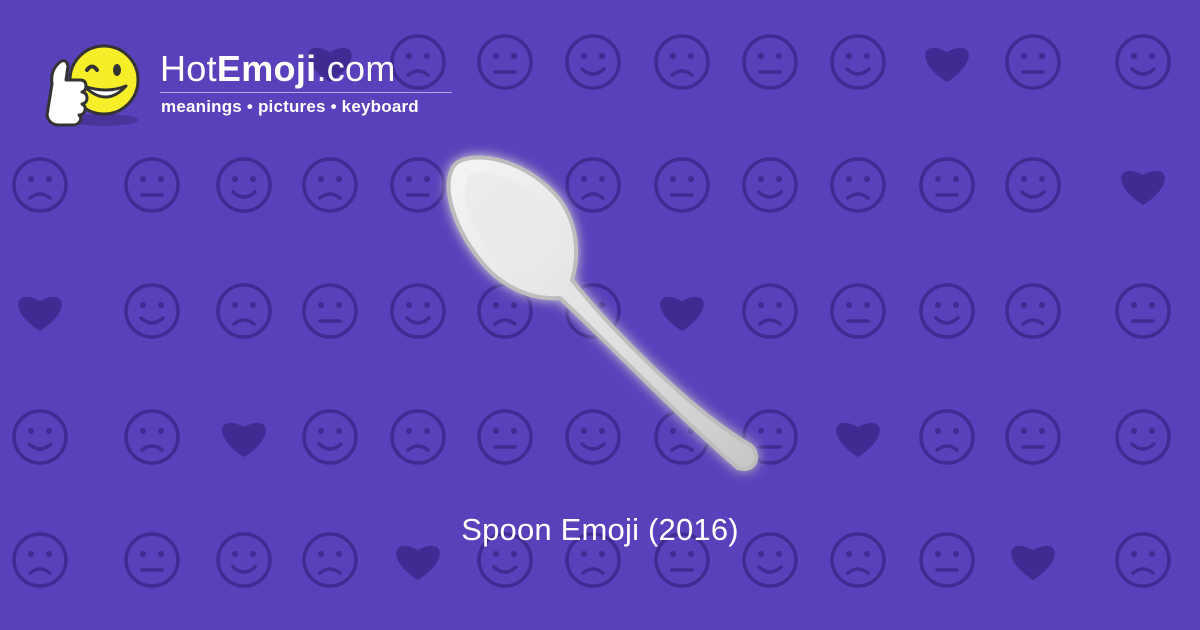  I want to click on site-title-bold: Emoji, so click(266, 68).